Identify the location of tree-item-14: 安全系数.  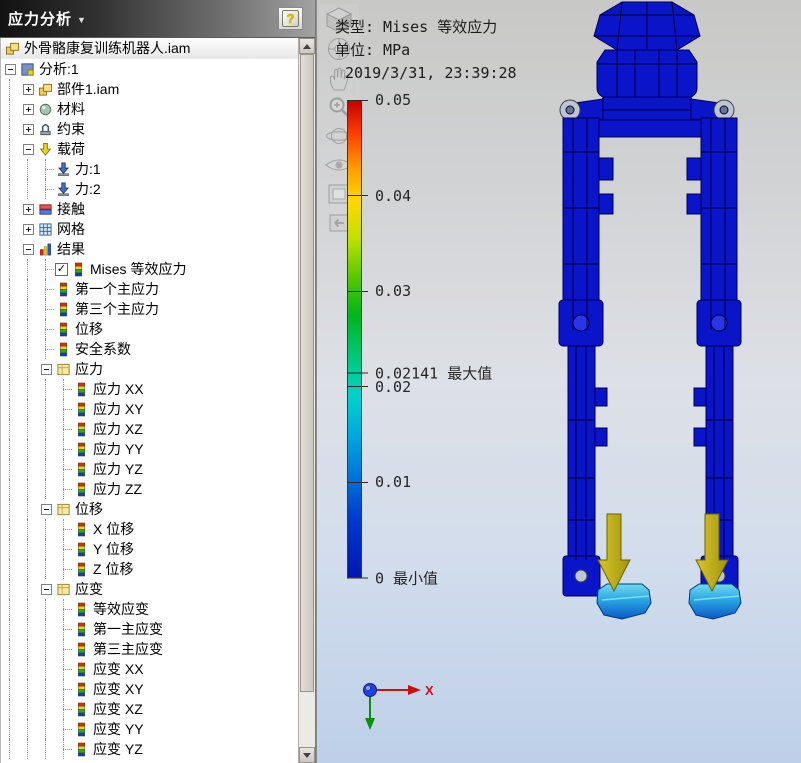
(149, 349).